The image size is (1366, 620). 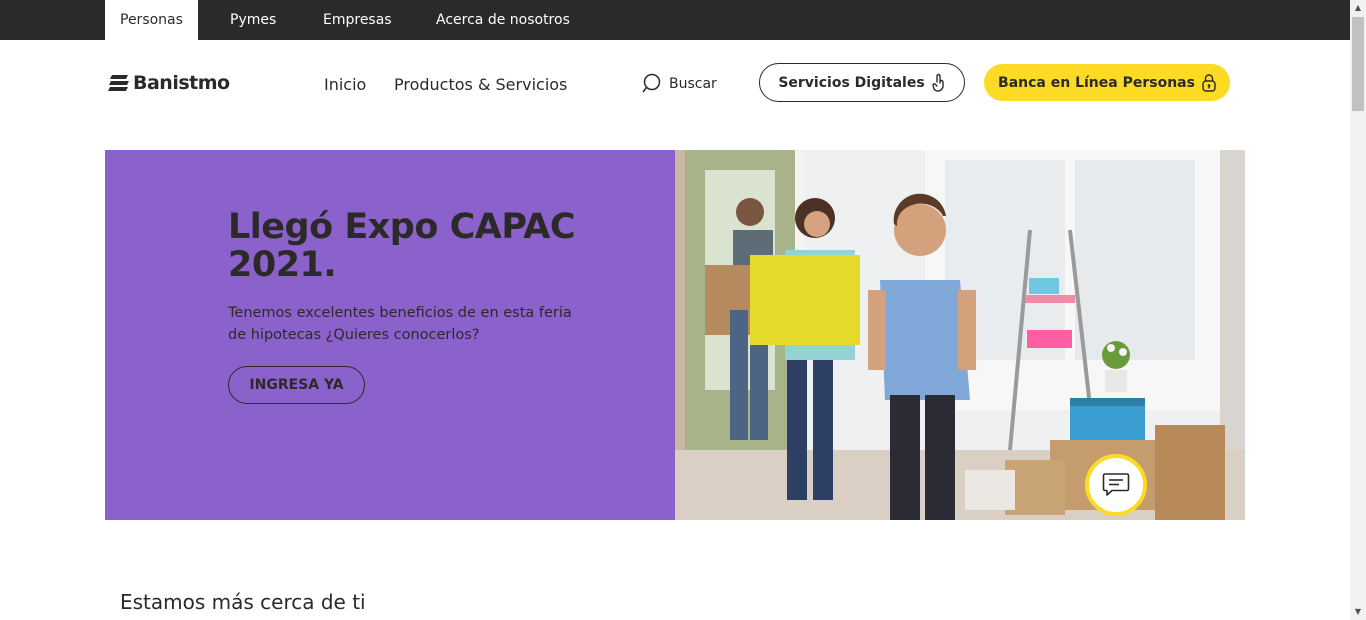 What do you see at coordinates (151, 20) in the screenshot?
I see `tab-personas: Personas` at bounding box center [151, 20].